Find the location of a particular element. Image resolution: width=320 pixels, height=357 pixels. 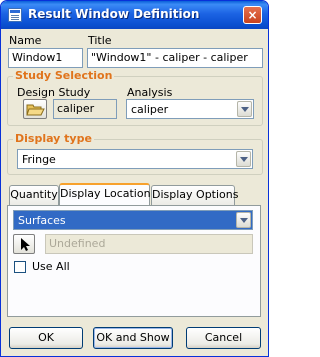

name-field: Window1 is located at coordinates (45, 58).